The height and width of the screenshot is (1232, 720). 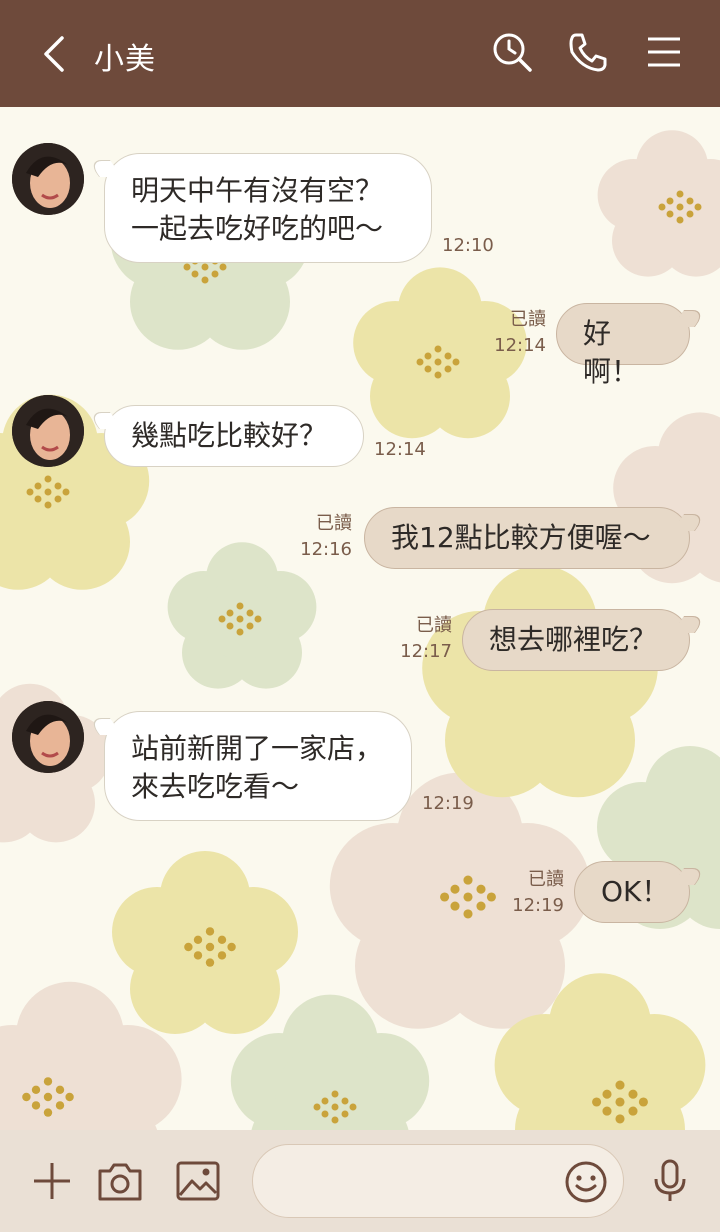 What do you see at coordinates (422, 1182) in the screenshot?
I see `message-input` at bounding box center [422, 1182].